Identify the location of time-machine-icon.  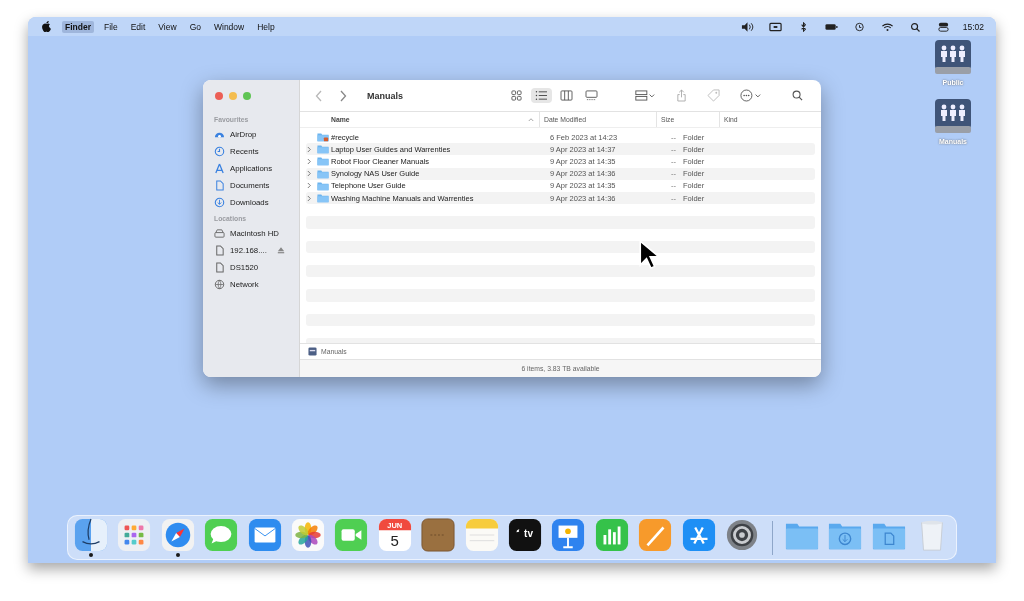
(859, 26).